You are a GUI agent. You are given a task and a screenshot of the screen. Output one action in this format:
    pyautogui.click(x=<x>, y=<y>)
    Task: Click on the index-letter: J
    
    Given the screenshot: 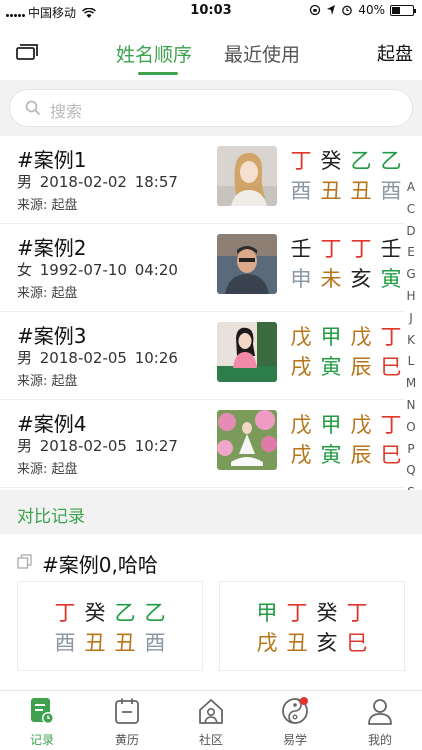 What is the action you would take?
    pyautogui.click(x=411, y=319)
    